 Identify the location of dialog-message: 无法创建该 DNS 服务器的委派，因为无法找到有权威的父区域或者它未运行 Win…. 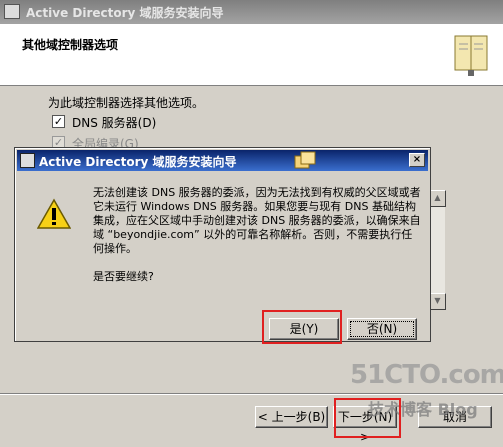
(257, 220).